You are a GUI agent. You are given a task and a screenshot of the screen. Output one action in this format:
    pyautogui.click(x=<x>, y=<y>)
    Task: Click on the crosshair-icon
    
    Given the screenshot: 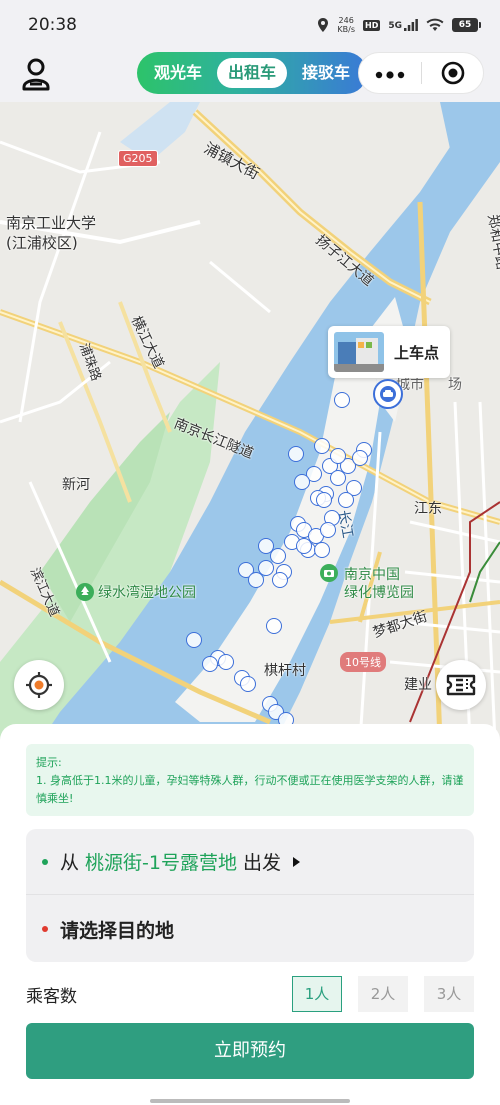 What is the action you would take?
    pyautogui.click(x=39, y=685)
    